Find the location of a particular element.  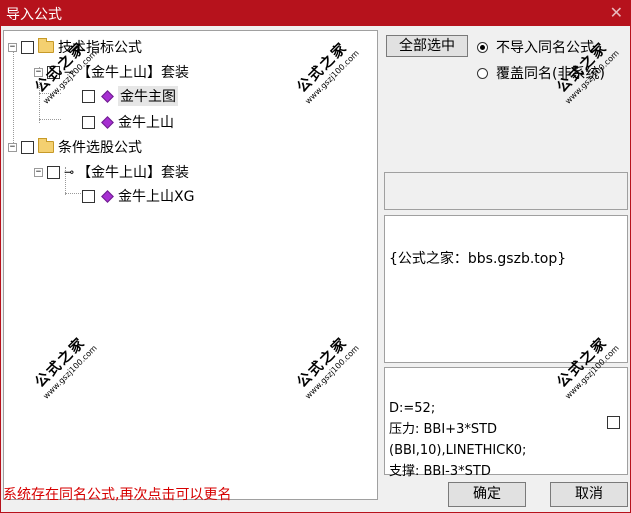

rename-field is located at coordinates (506, 191).